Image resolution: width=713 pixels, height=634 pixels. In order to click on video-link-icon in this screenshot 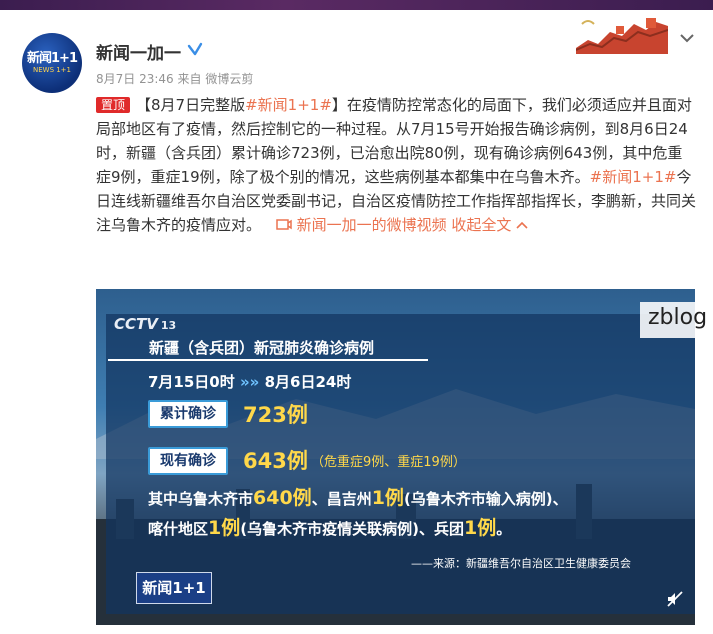, I will do `click(284, 224)`.